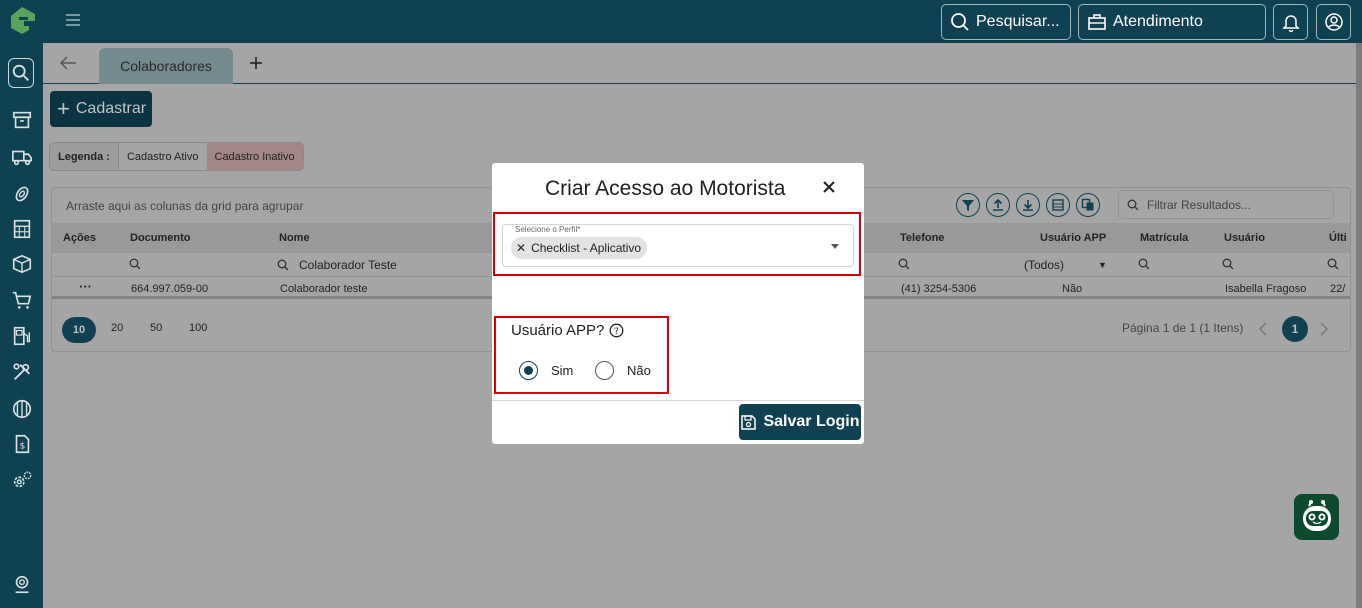 This screenshot has width=1362, height=608. Describe the element at coordinates (521, 248) in the screenshot. I see `chip-remove-icon: ✕` at that location.